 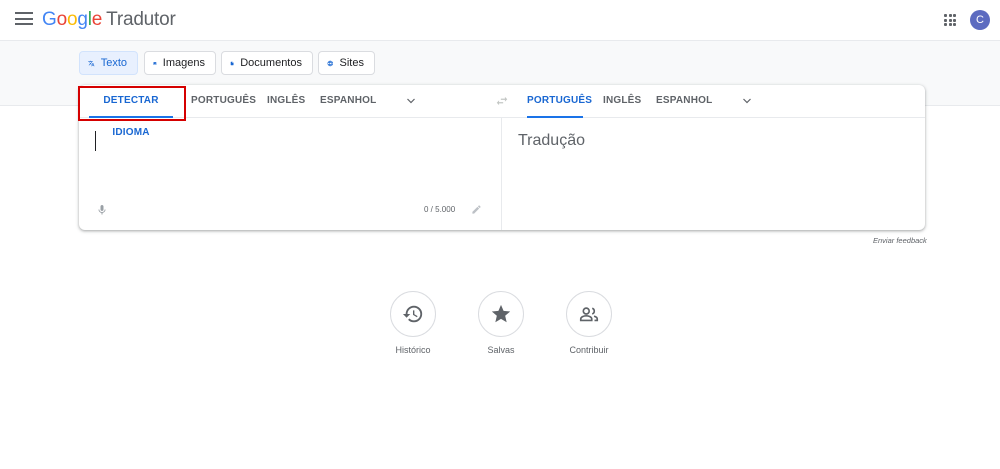 I want to click on mode-button-text: Texto, so click(x=108, y=63).